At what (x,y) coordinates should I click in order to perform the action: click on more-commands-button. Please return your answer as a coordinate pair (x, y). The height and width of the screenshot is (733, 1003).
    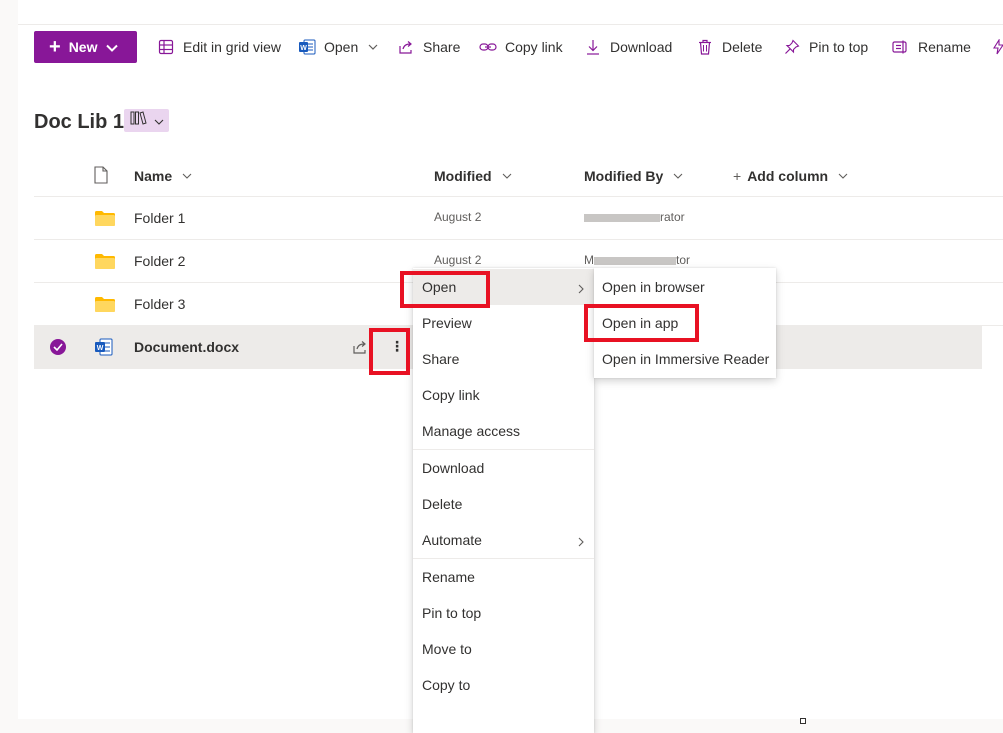
    Looking at the image, I should click on (996, 47).